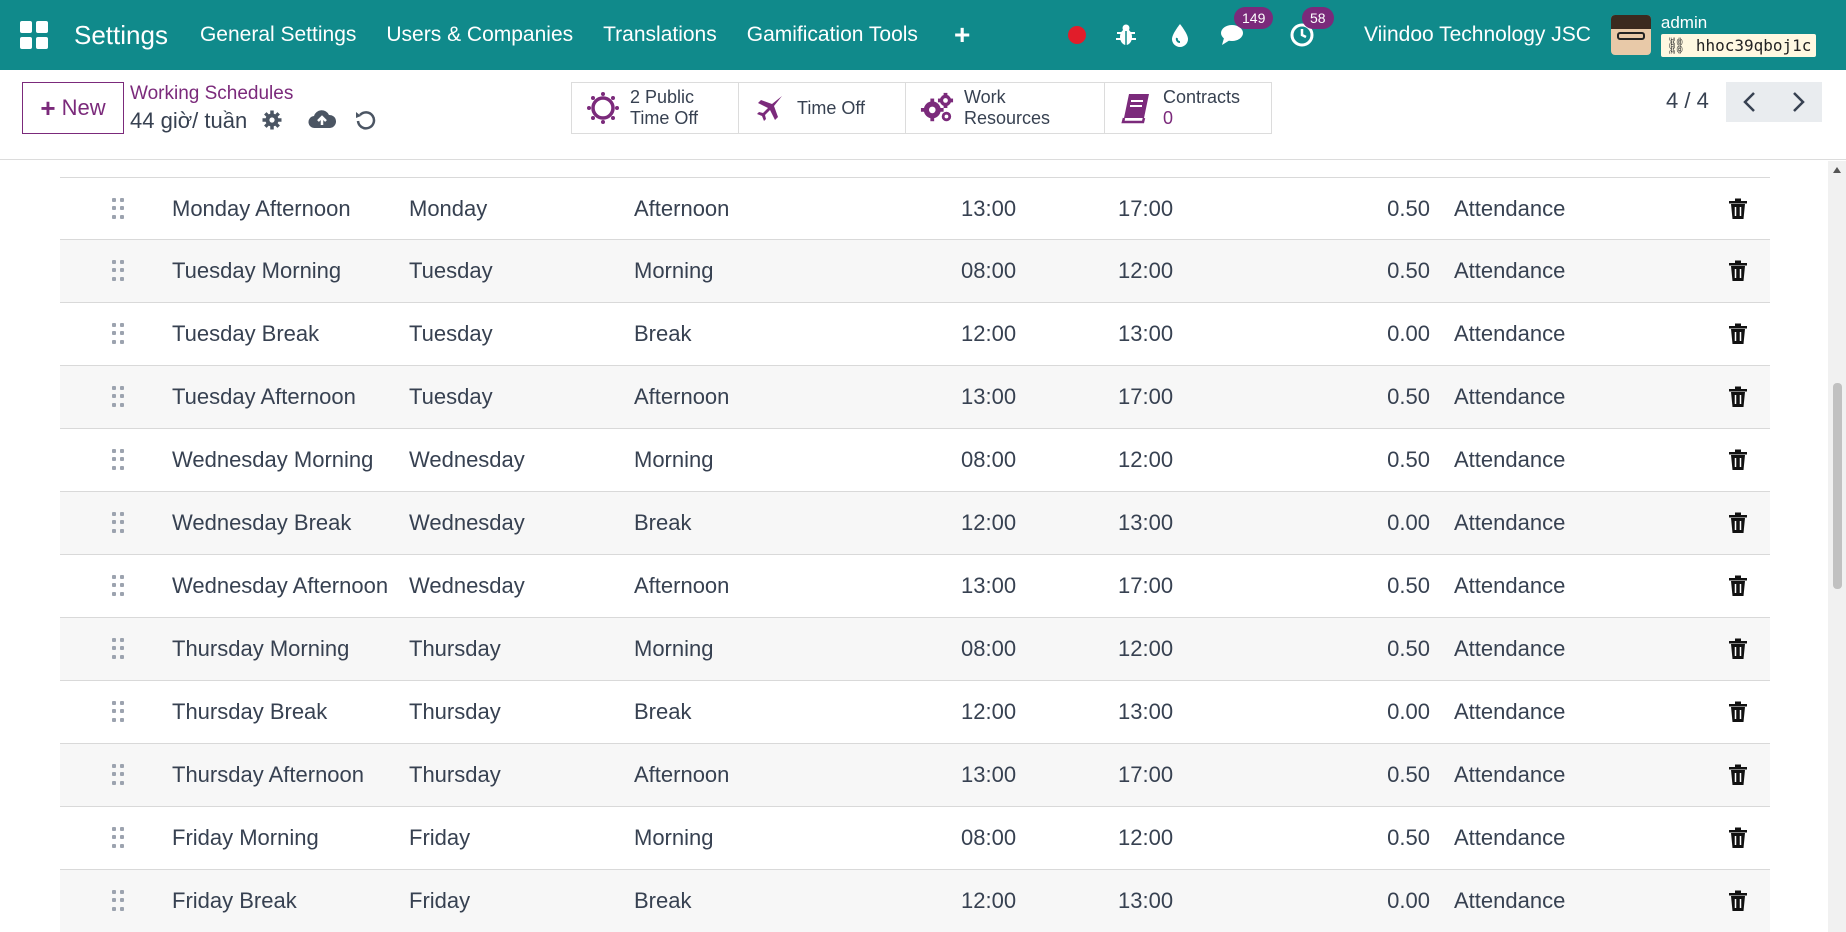 The image size is (1846, 932). What do you see at coordinates (1005, 108) in the screenshot?
I see `work-resources-button: Work Resources` at bounding box center [1005, 108].